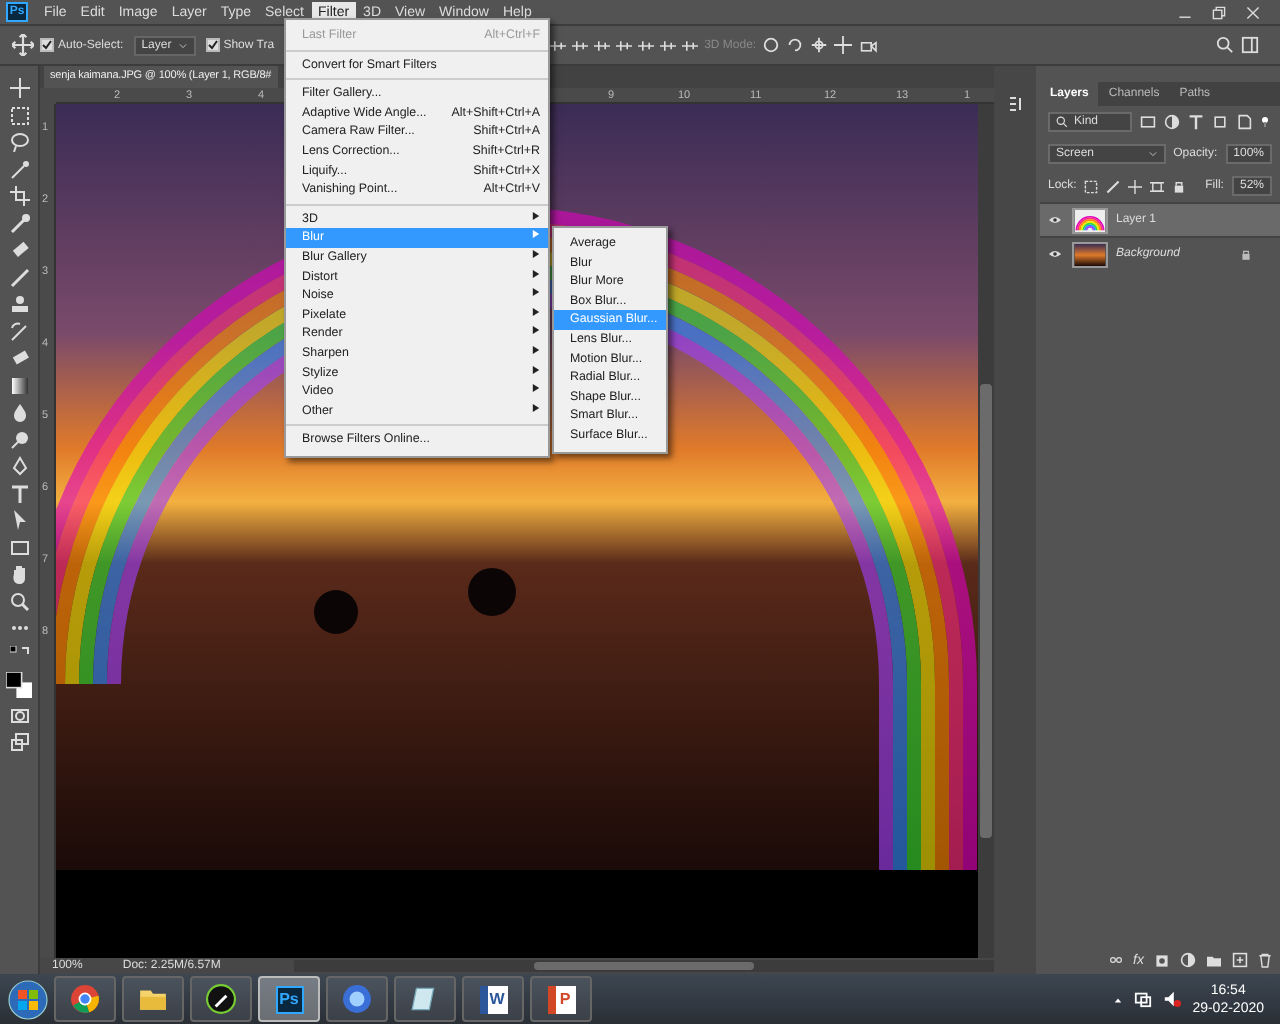  Describe the element at coordinates (771, 45) in the screenshot. I see `orbit-3d-icon` at that location.